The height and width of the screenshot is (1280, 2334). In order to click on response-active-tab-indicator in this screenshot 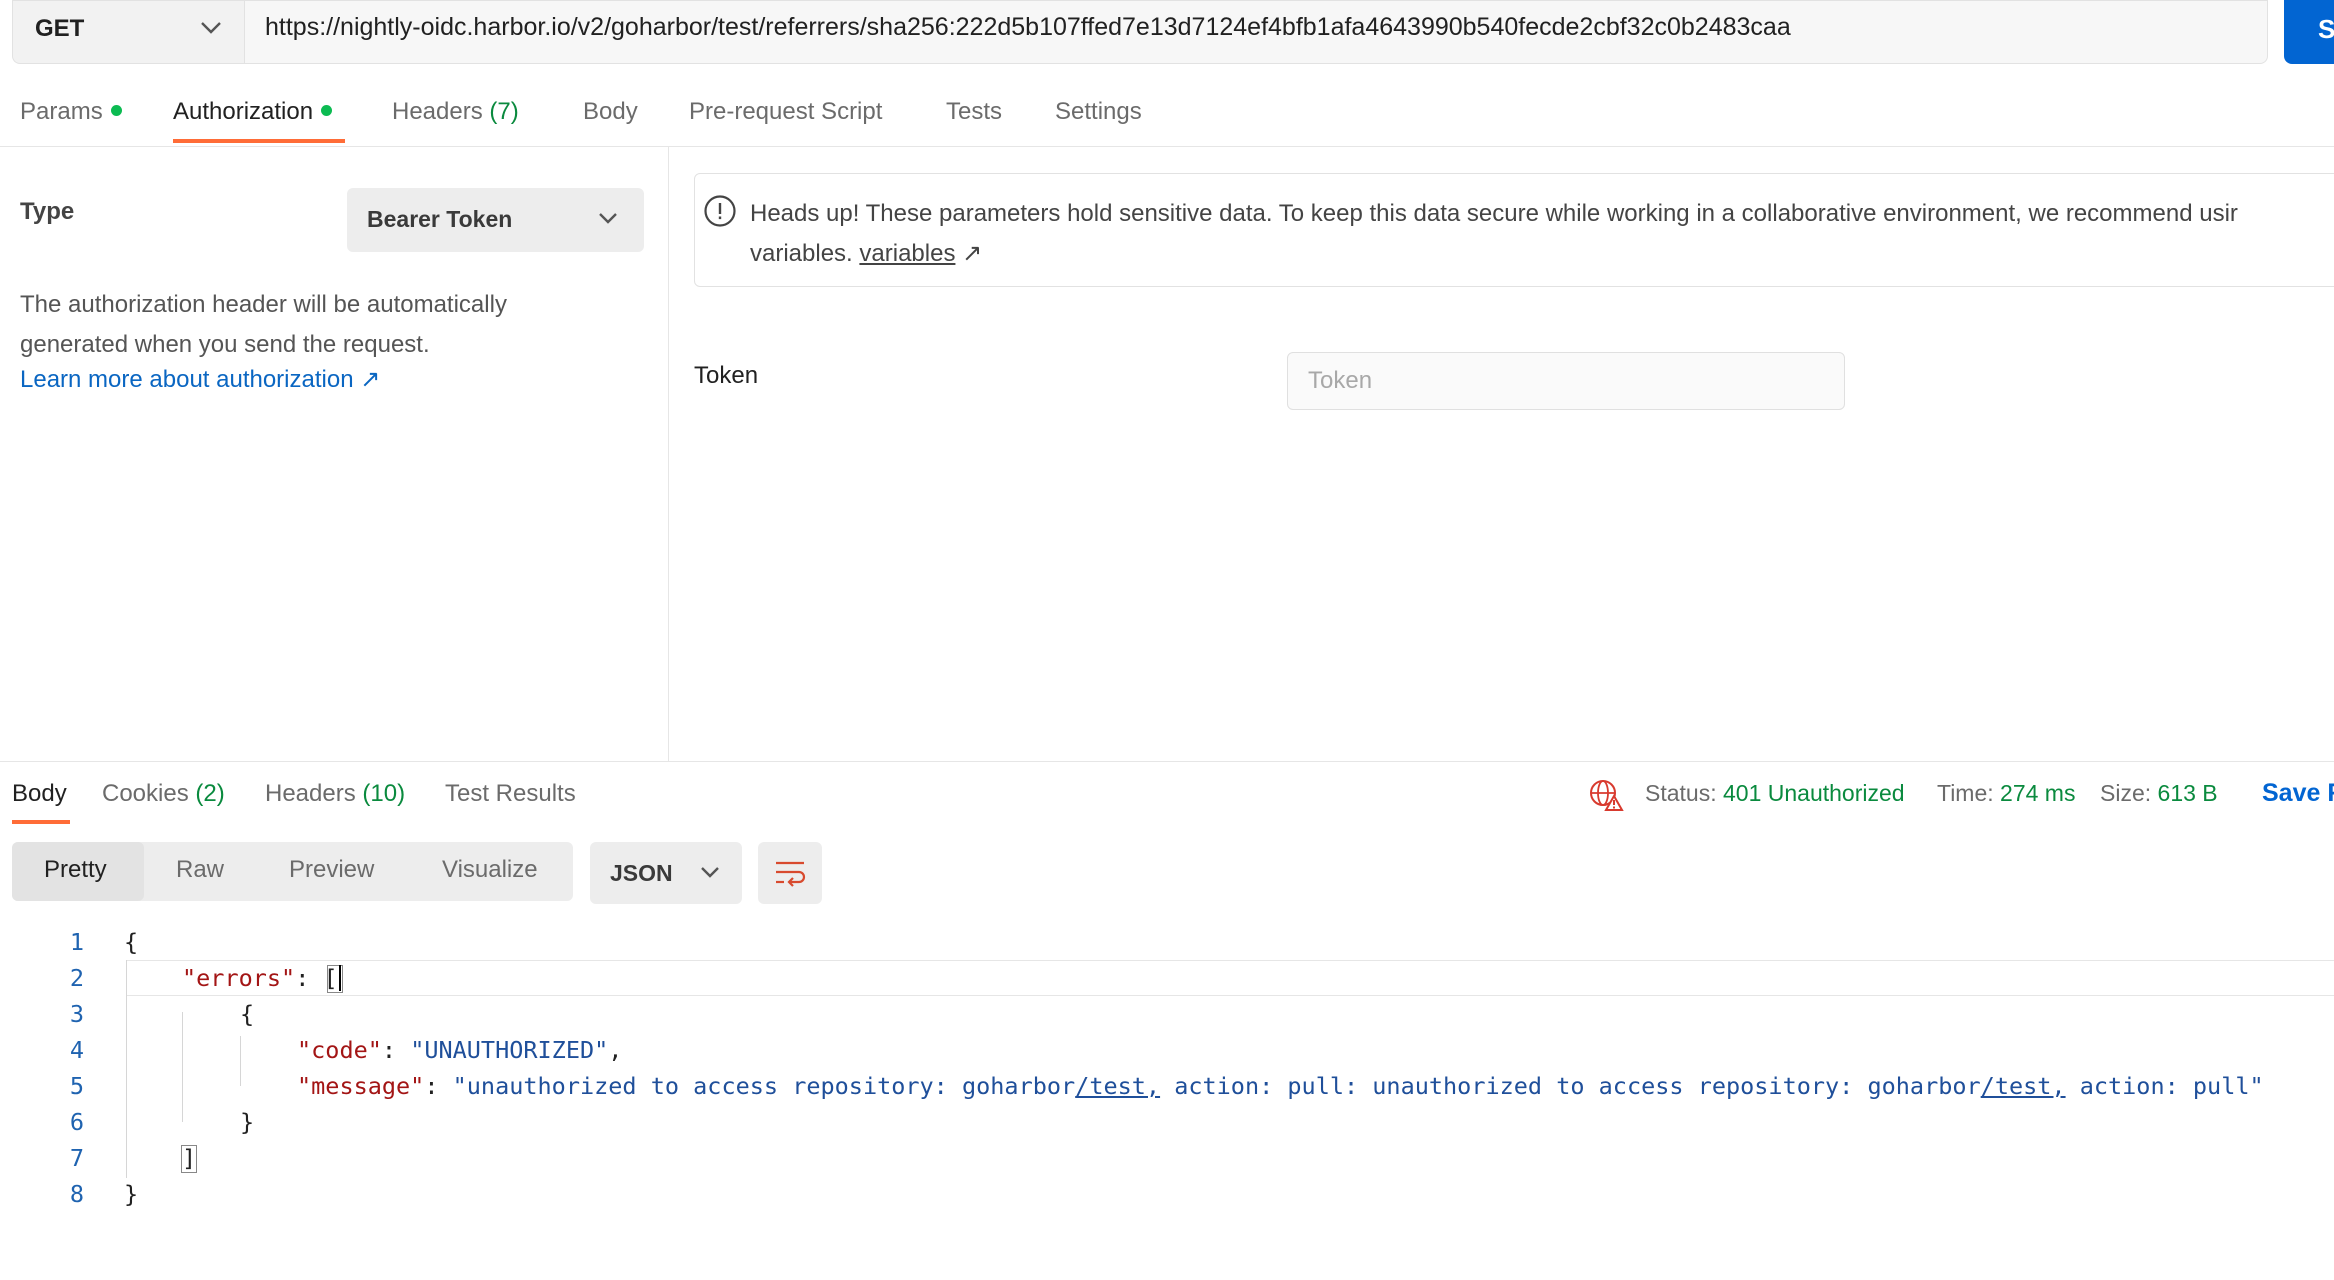, I will do `click(41, 822)`.